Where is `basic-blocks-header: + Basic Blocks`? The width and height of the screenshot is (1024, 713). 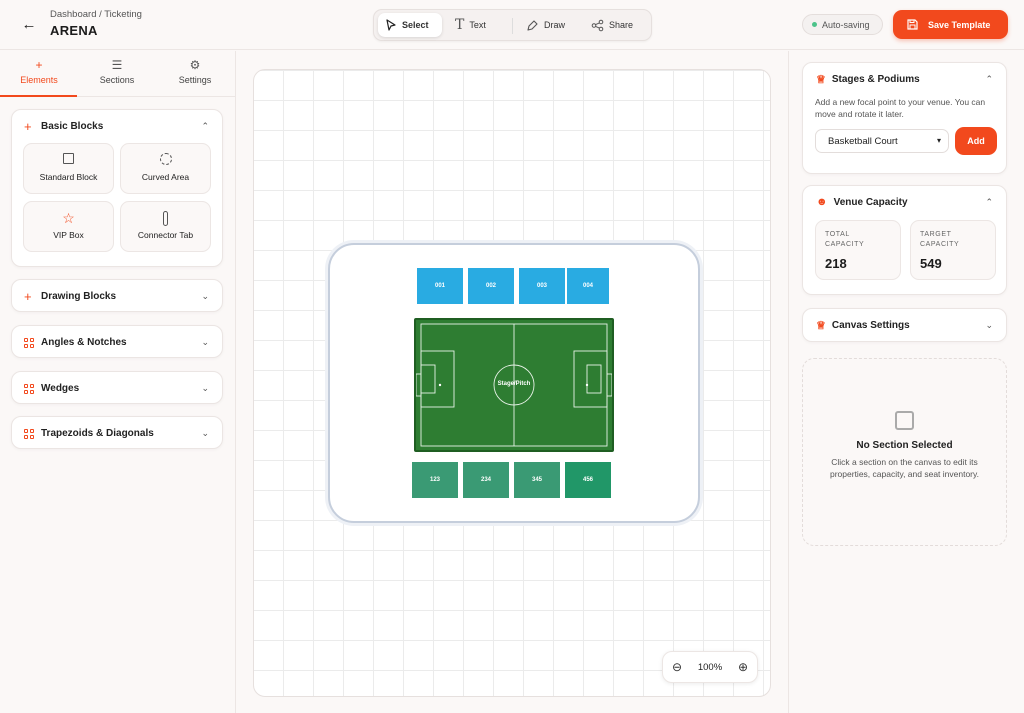
basic-blocks-header: + Basic Blocks is located at coordinates (63, 126).